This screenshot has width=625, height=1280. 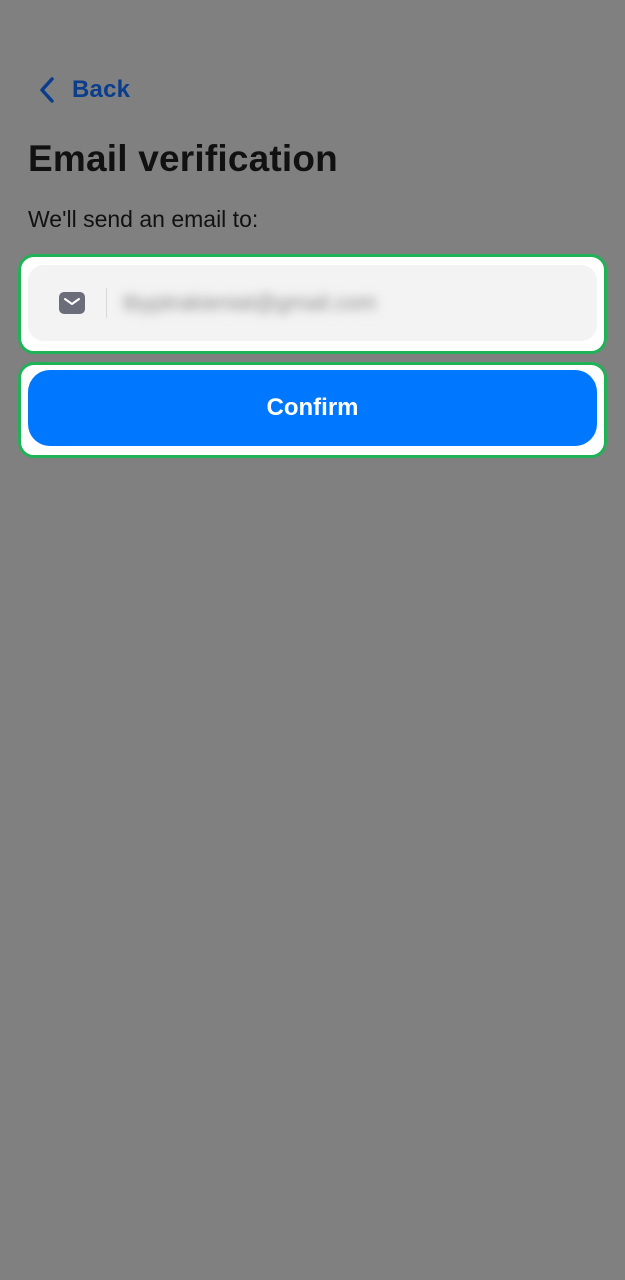 I want to click on envelope-icon, so click(x=72, y=303).